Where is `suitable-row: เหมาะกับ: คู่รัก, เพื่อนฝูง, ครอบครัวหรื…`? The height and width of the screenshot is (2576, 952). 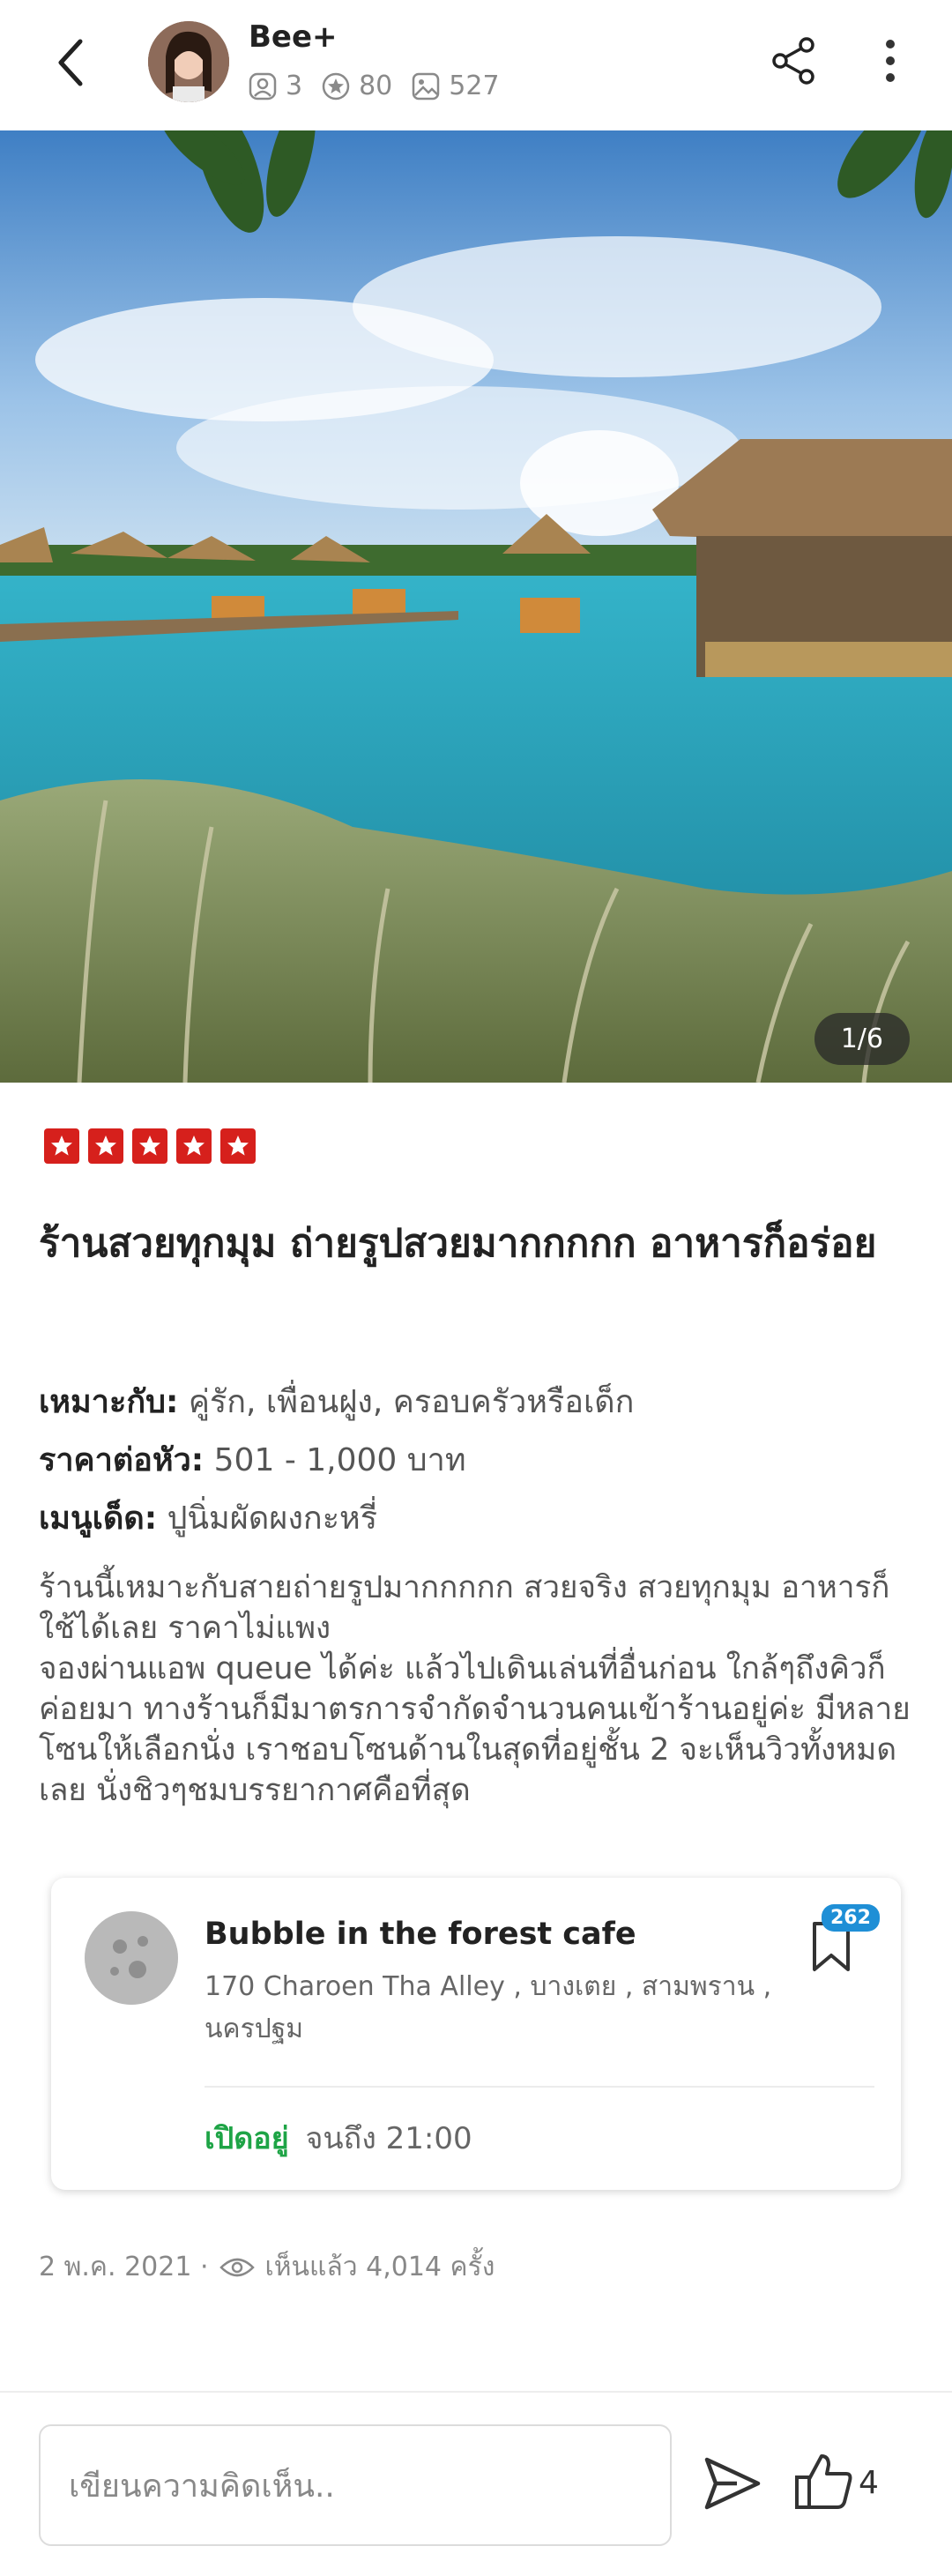 suitable-row: เหมาะกับ: คู่รัก, เพื่อนฝูง, ครอบครัวหรื… is located at coordinates (475, 1403).